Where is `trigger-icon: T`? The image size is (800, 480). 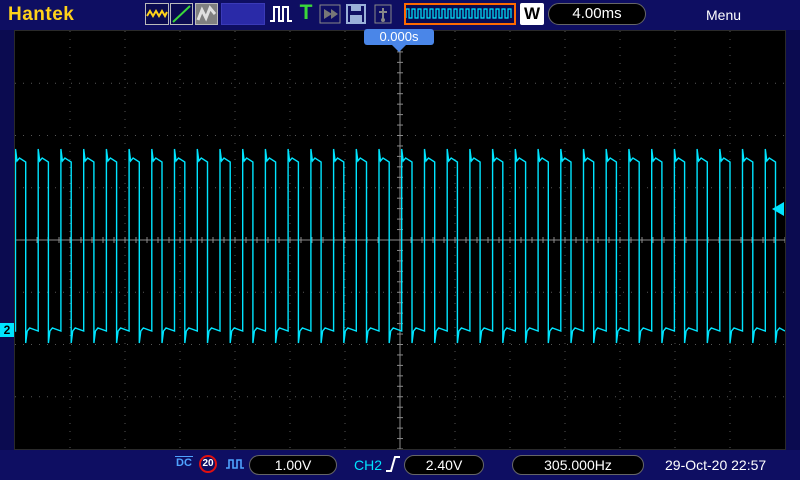
trigger-icon: T is located at coordinates (306, 13).